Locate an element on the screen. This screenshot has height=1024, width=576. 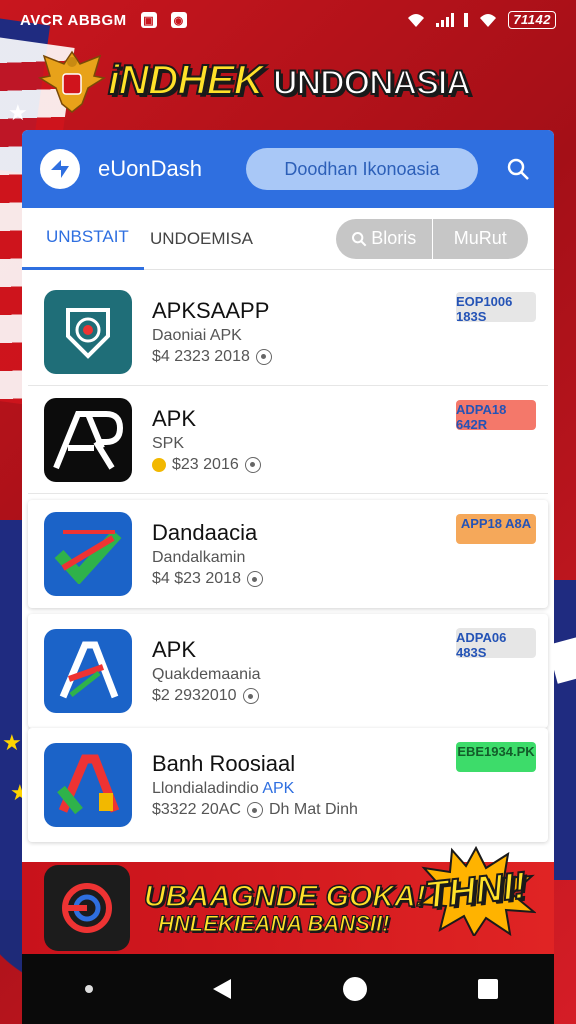
segment-control: Bloris MuRut is located at coordinates (432, 238).